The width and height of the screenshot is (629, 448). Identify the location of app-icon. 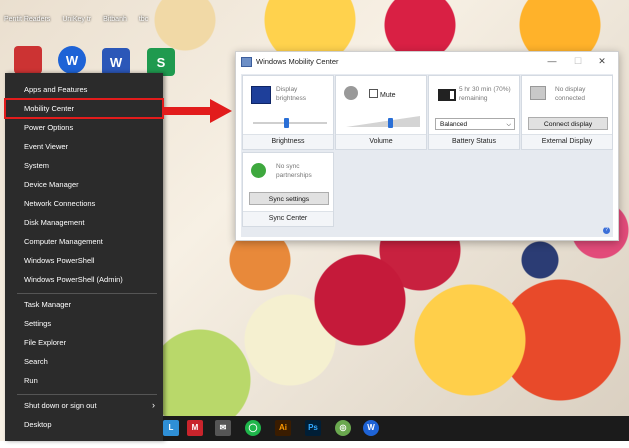
(28, 60).